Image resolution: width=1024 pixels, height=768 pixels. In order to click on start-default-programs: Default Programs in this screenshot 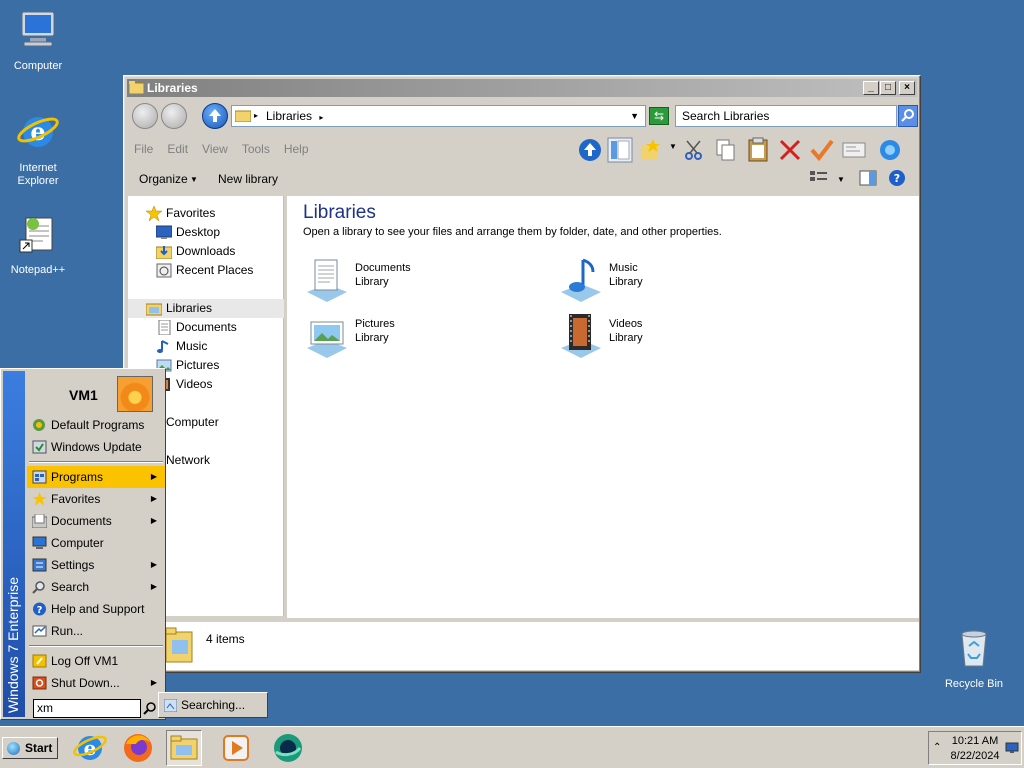, I will do `click(96, 425)`.